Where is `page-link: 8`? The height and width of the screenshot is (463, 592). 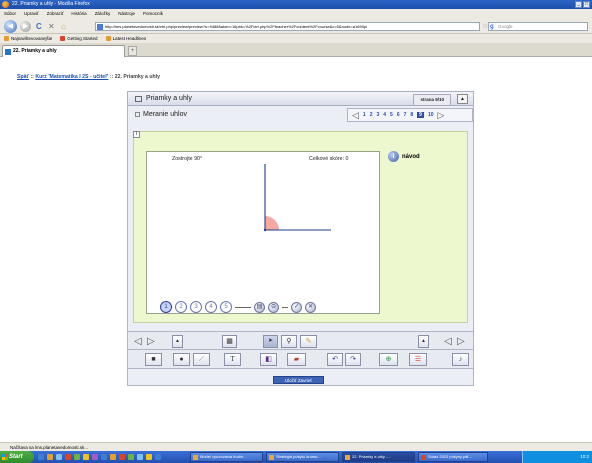
page-link: 8 is located at coordinates (411, 115).